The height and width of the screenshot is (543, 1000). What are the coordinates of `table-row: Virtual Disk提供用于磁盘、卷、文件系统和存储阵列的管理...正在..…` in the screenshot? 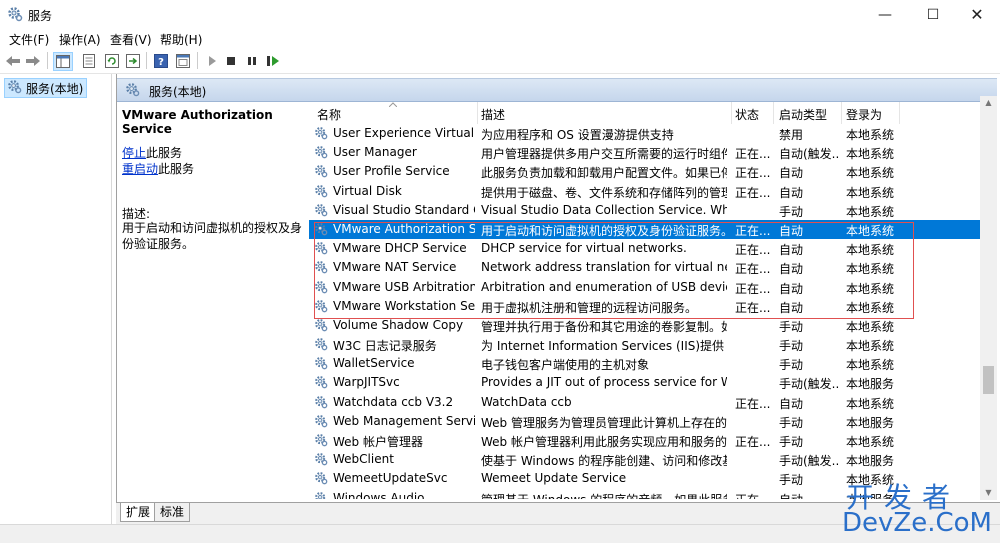 It's located at (645, 191).